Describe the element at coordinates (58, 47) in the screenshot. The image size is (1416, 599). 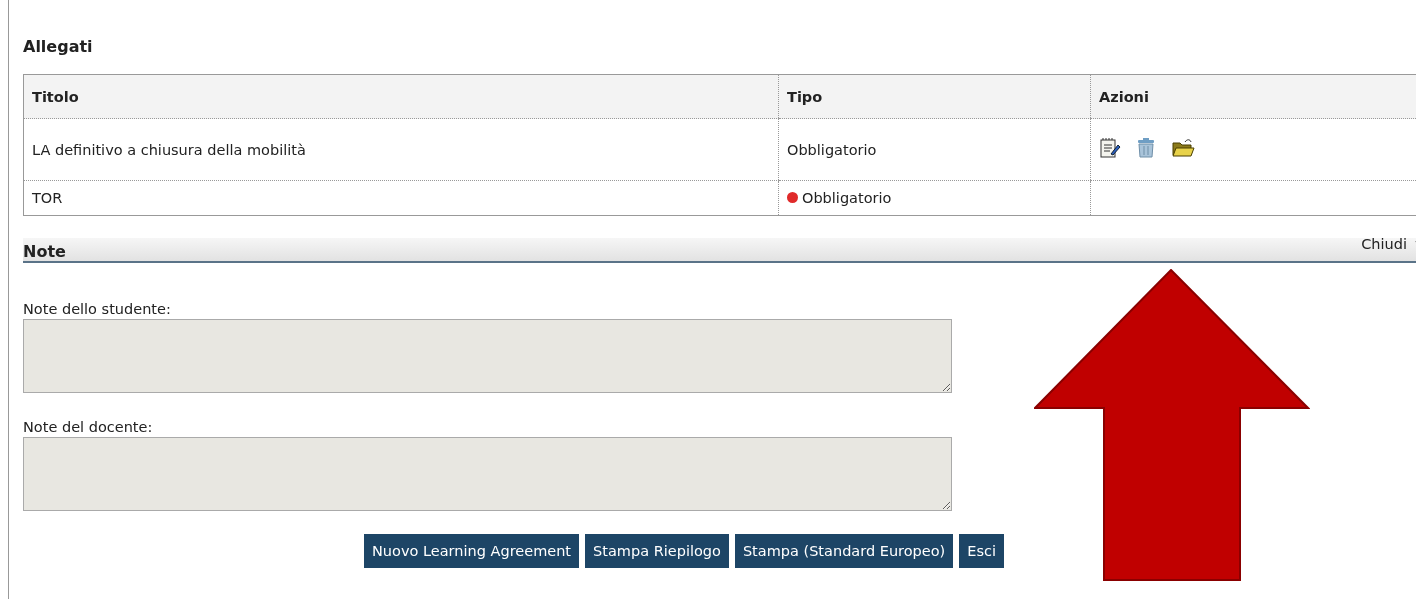
I see `section-title: Allegati` at that location.